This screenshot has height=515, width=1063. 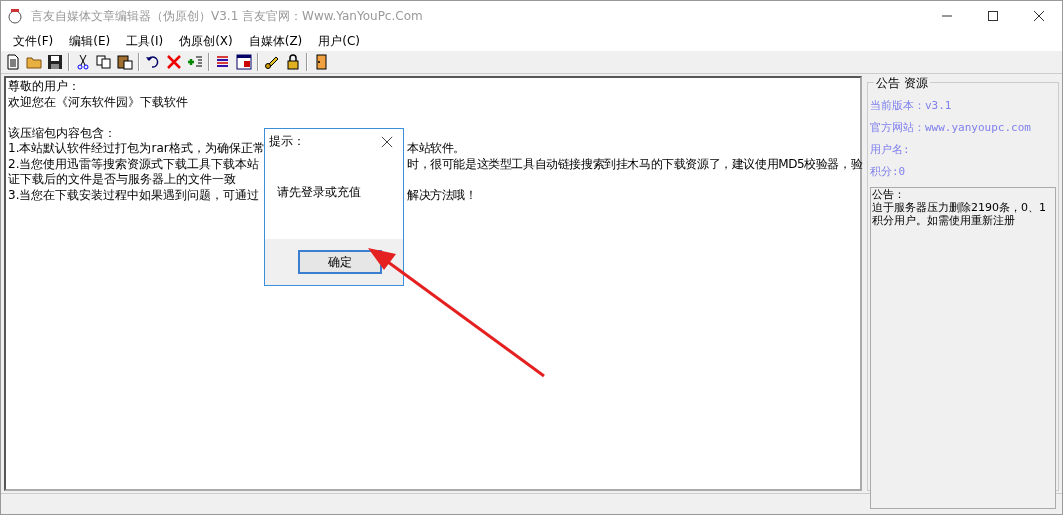 What do you see at coordinates (34, 62) in the screenshot?
I see `folder-icon` at bounding box center [34, 62].